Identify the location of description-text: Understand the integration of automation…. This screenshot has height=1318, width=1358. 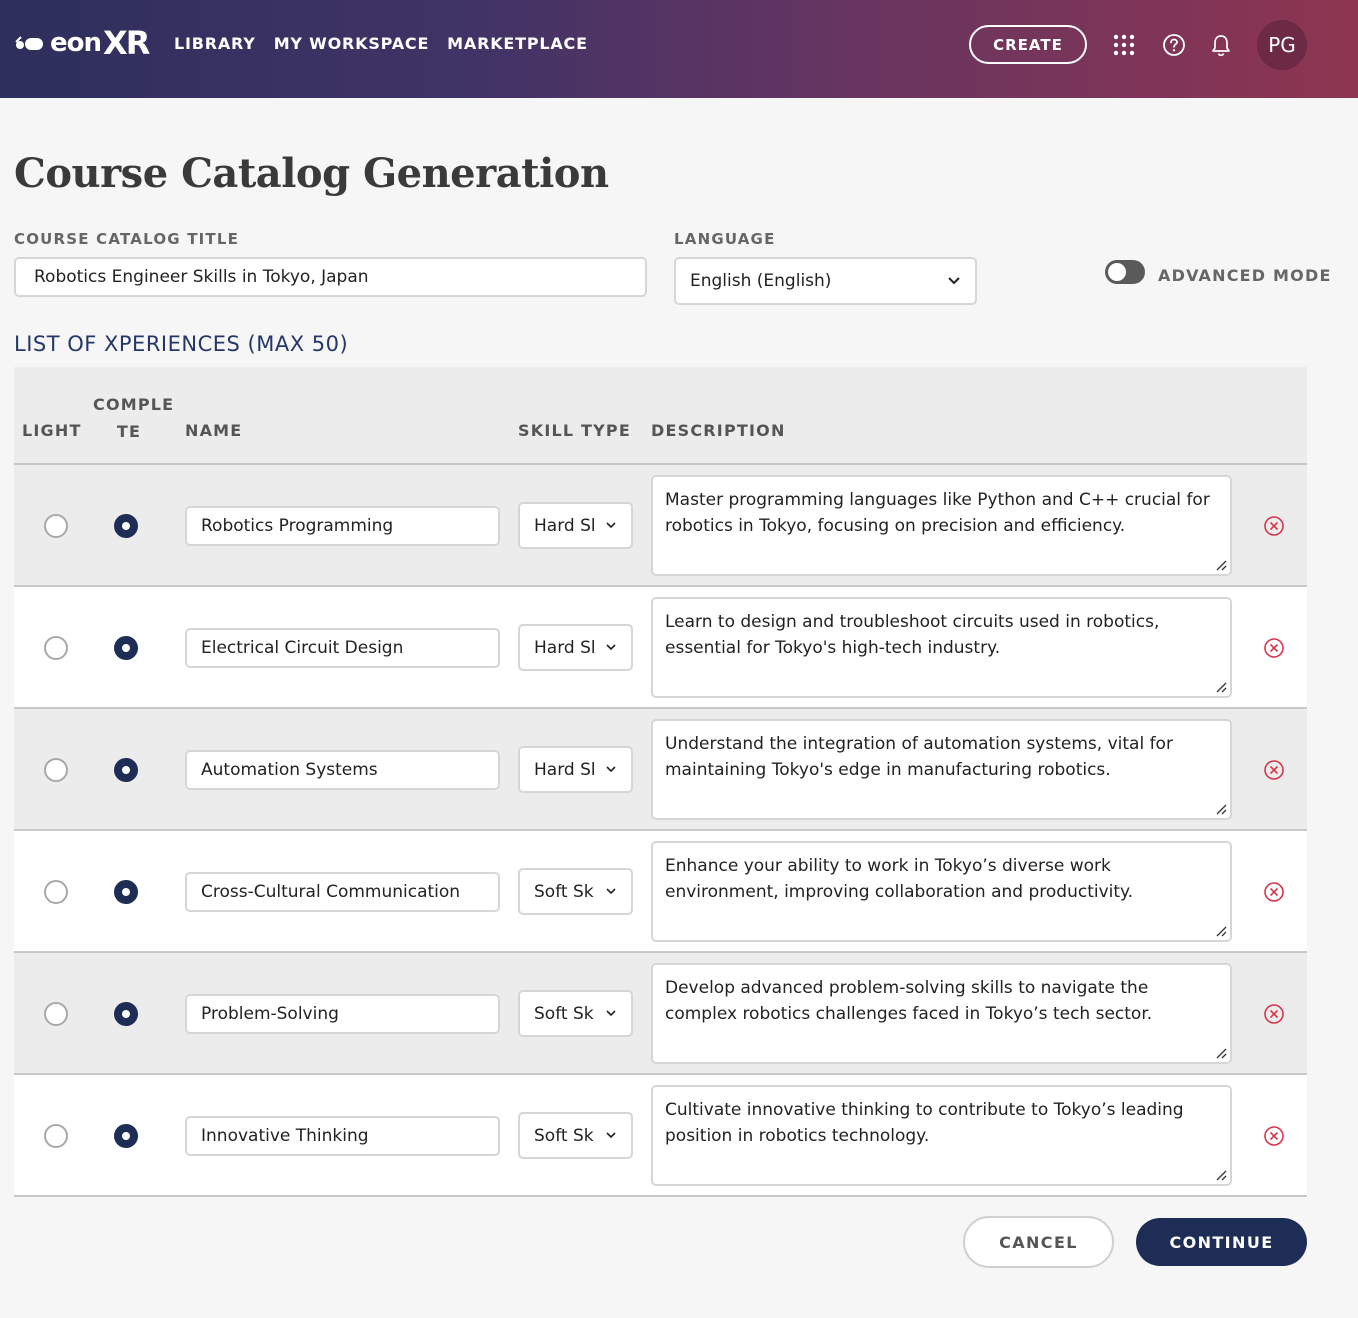
(919, 757).